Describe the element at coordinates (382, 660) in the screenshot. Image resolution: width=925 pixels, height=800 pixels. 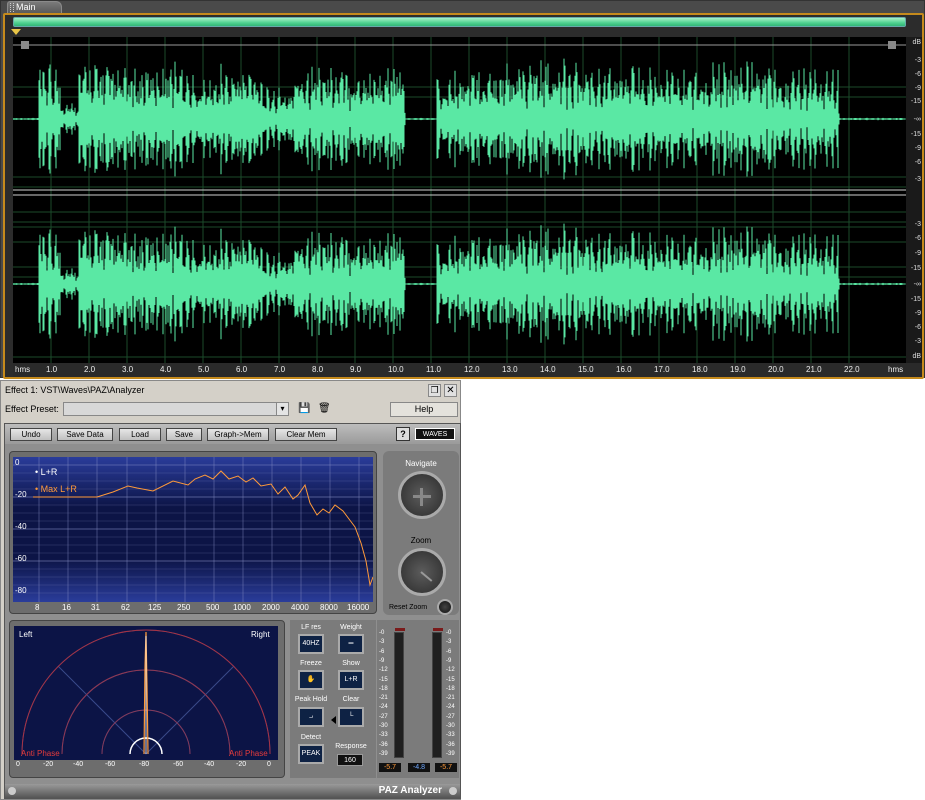
I see `meter-scale-left-3: -9` at that location.